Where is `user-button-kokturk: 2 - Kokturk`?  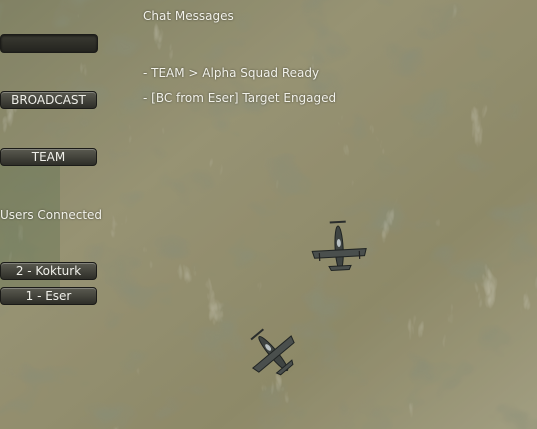 user-button-kokturk: 2 - Kokturk is located at coordinates (48, 271).